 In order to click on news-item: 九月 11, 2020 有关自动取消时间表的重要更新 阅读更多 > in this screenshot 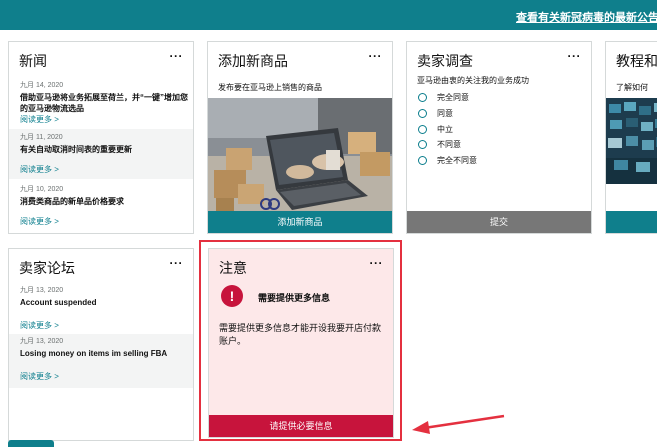, I will do `click(101, 154)`.